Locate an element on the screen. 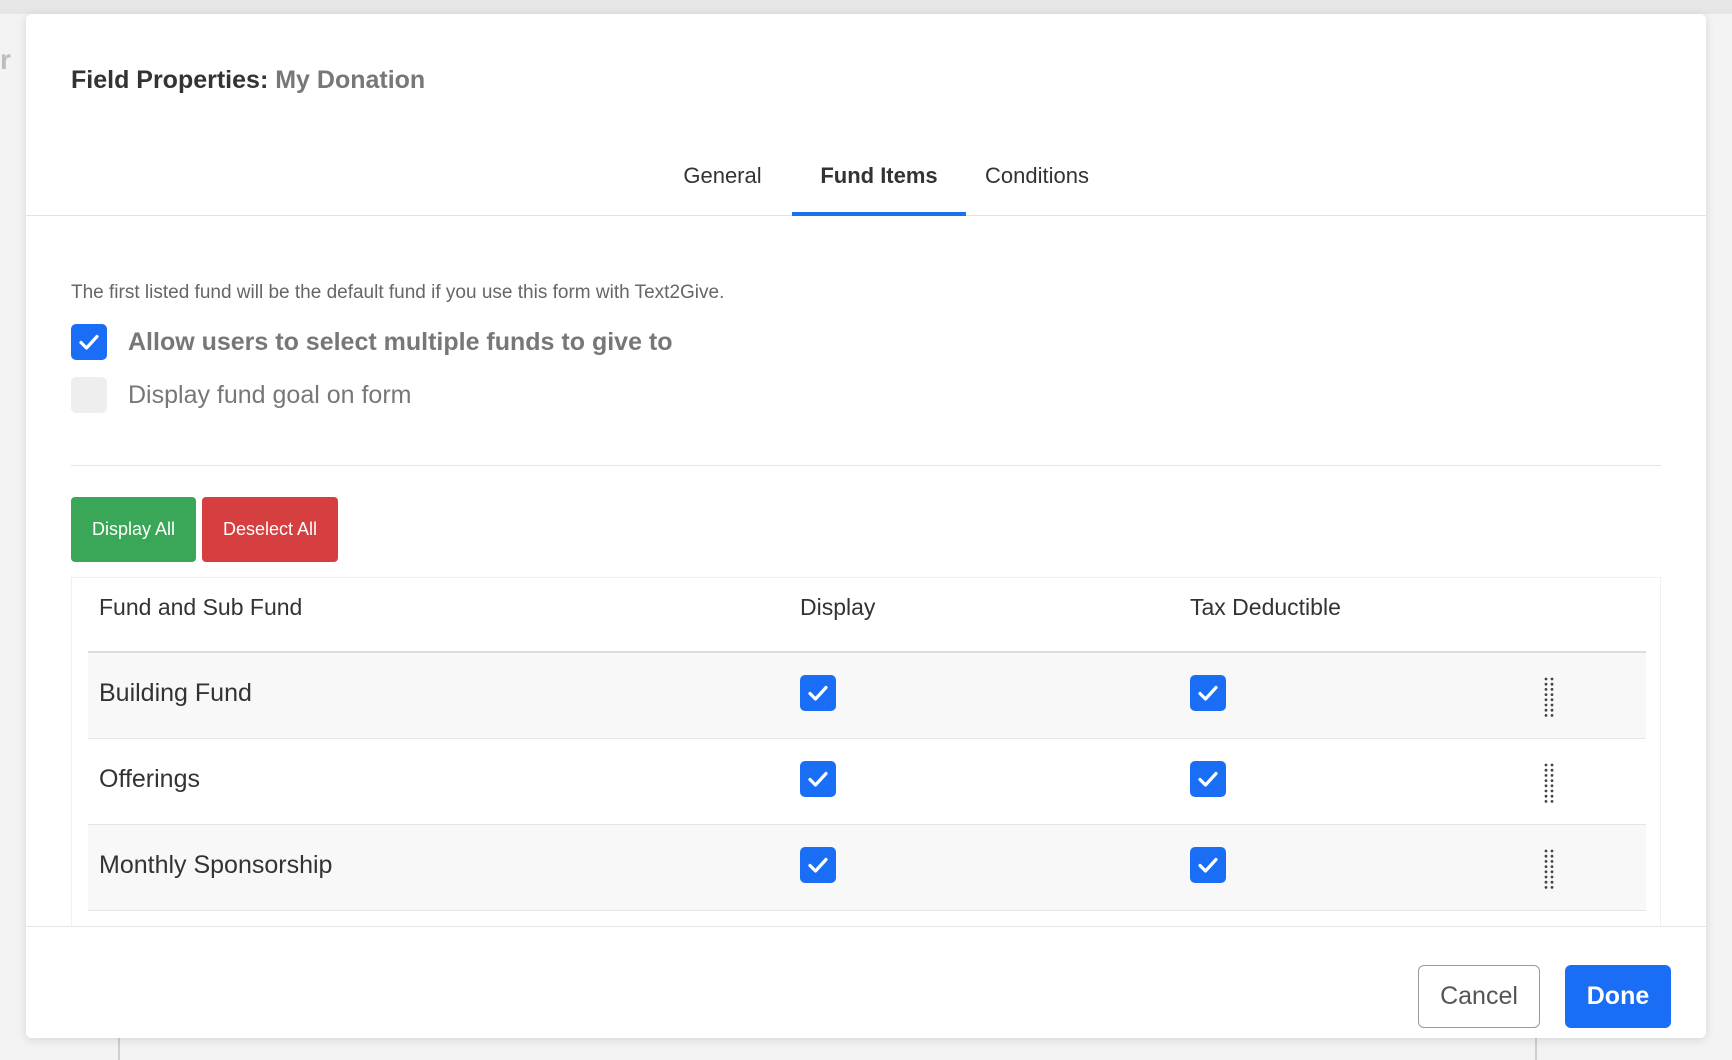 This screenshot has height=1060, width=1732. section-divider is located at coordinates (866, 465).